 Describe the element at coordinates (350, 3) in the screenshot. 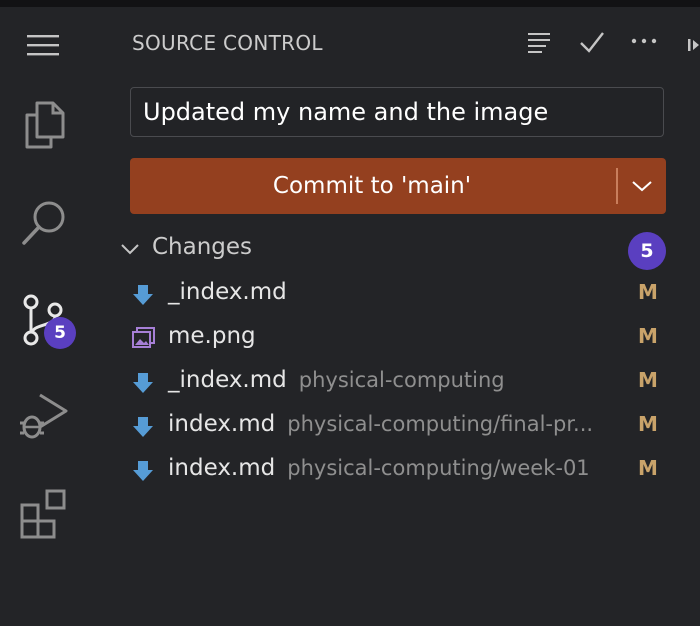

I see `window-top-border` at that location.